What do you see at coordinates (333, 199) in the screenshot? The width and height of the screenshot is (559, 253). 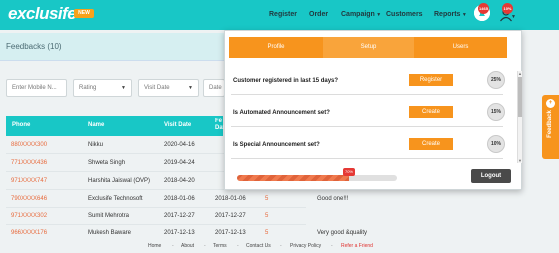 I see `comment-cell: Good one!!!` at bounding box center [333, 199].